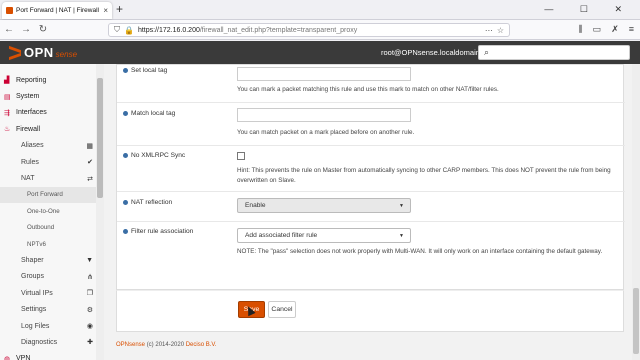 The image size is (640, 360). Describe the element at coordinates (500, 30) in the screenshot. I see `bookmark-icon: ☆` at that location.